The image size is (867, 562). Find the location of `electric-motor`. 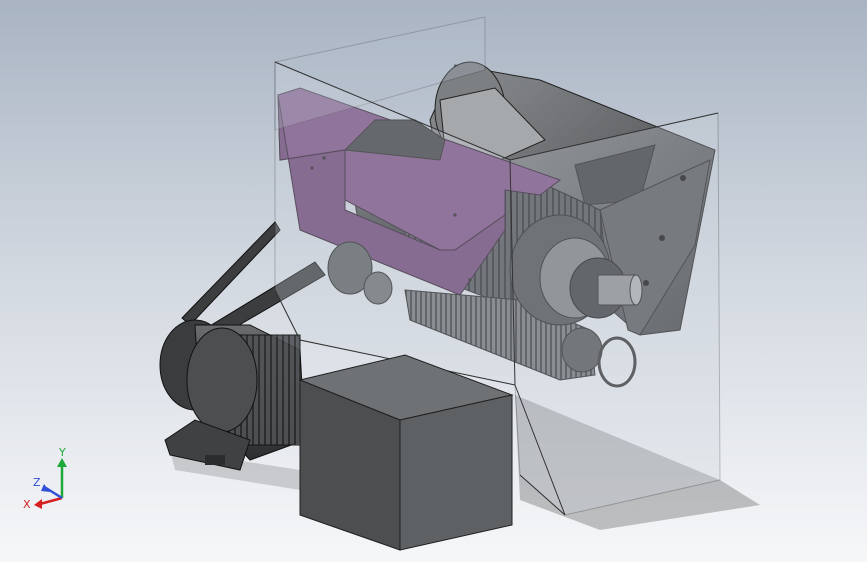

electric-motor is located at coordinates (232, 395).